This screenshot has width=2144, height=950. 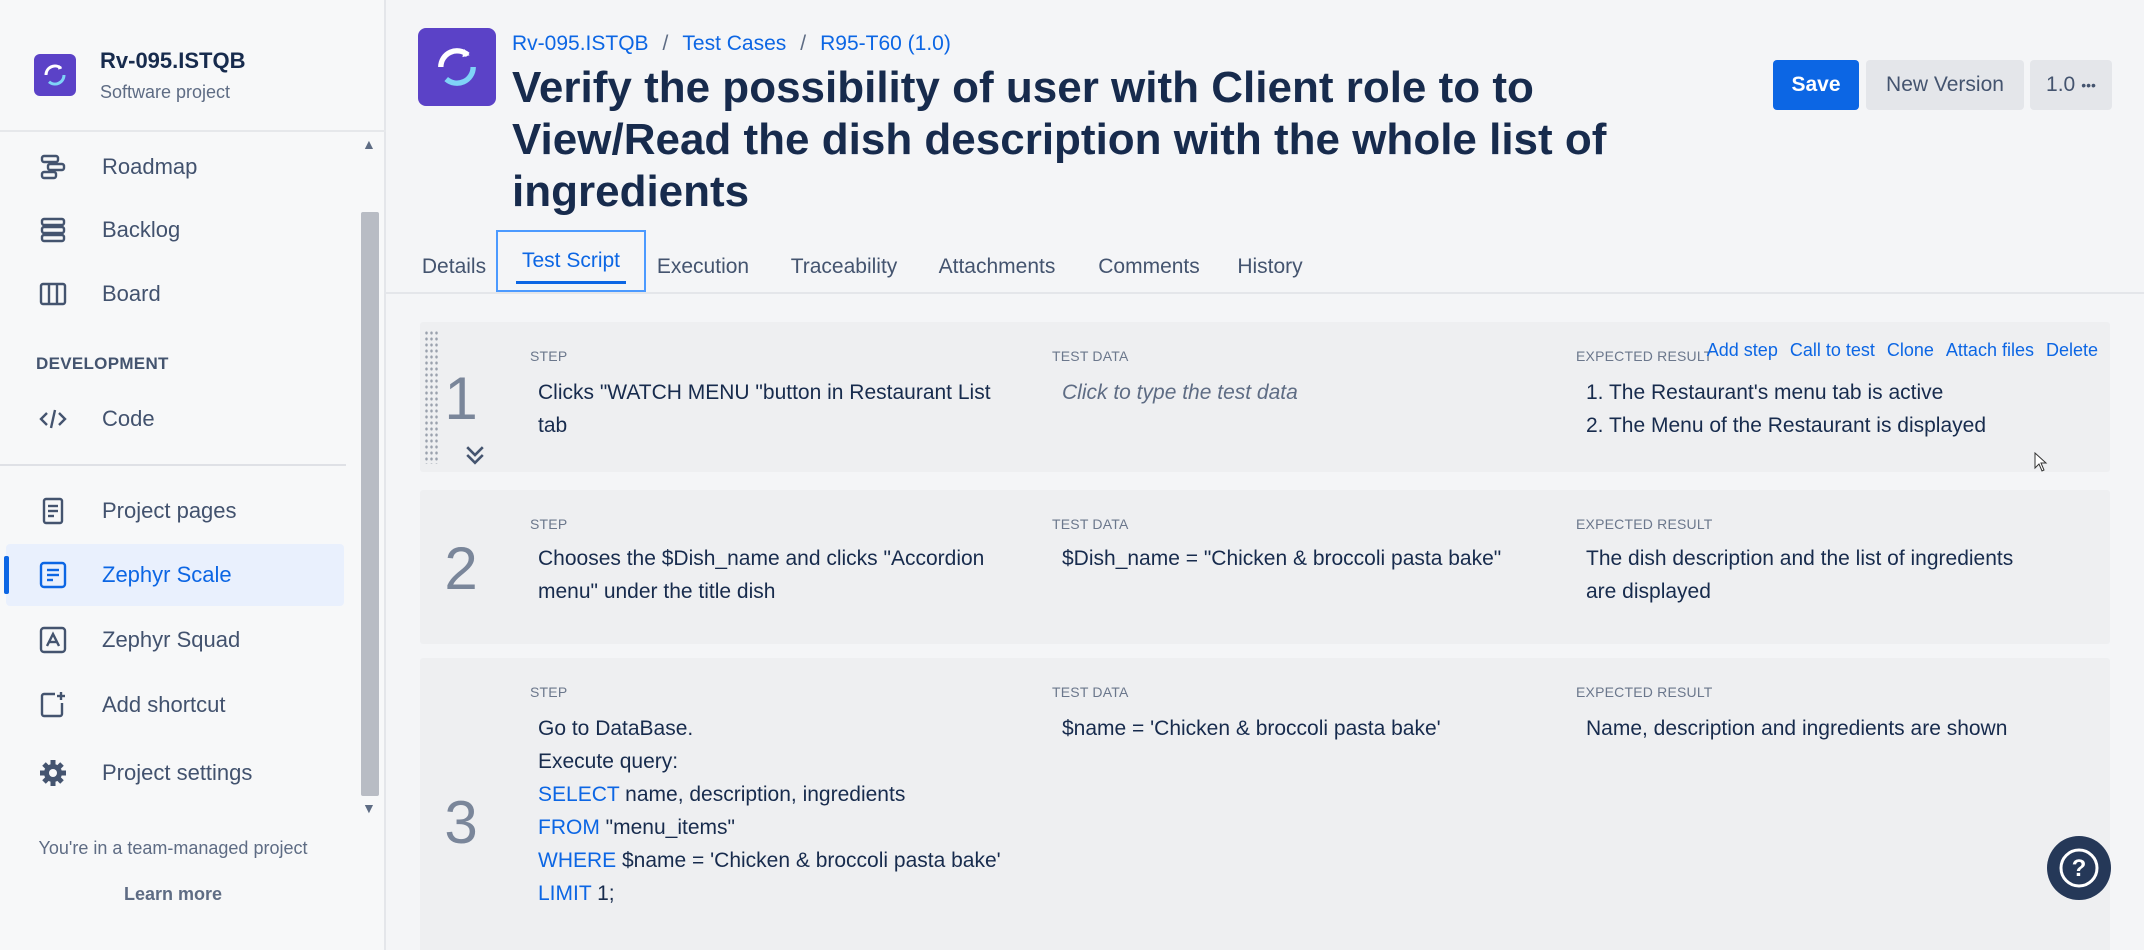 I want to click on collapse-chevron-icon, so click(x=475, y=455).